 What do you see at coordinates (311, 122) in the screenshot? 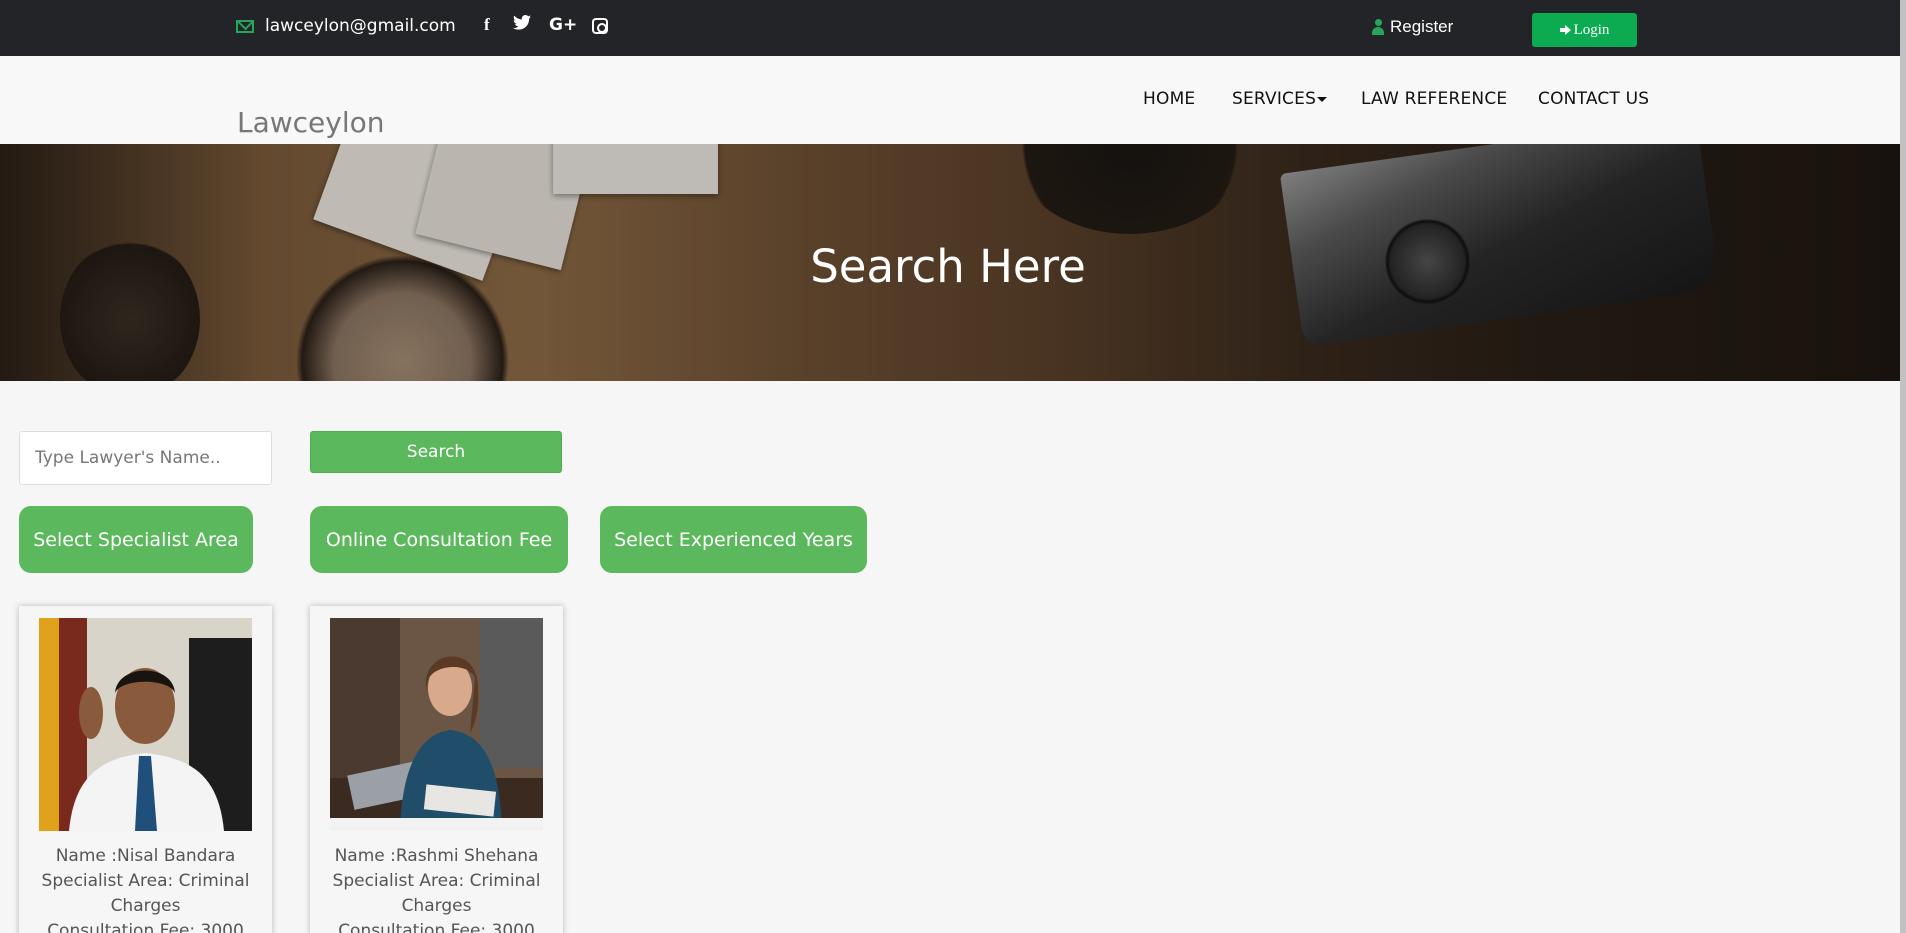
I see `brand-logo: Lawceylon` at bounding box center [311, 122].